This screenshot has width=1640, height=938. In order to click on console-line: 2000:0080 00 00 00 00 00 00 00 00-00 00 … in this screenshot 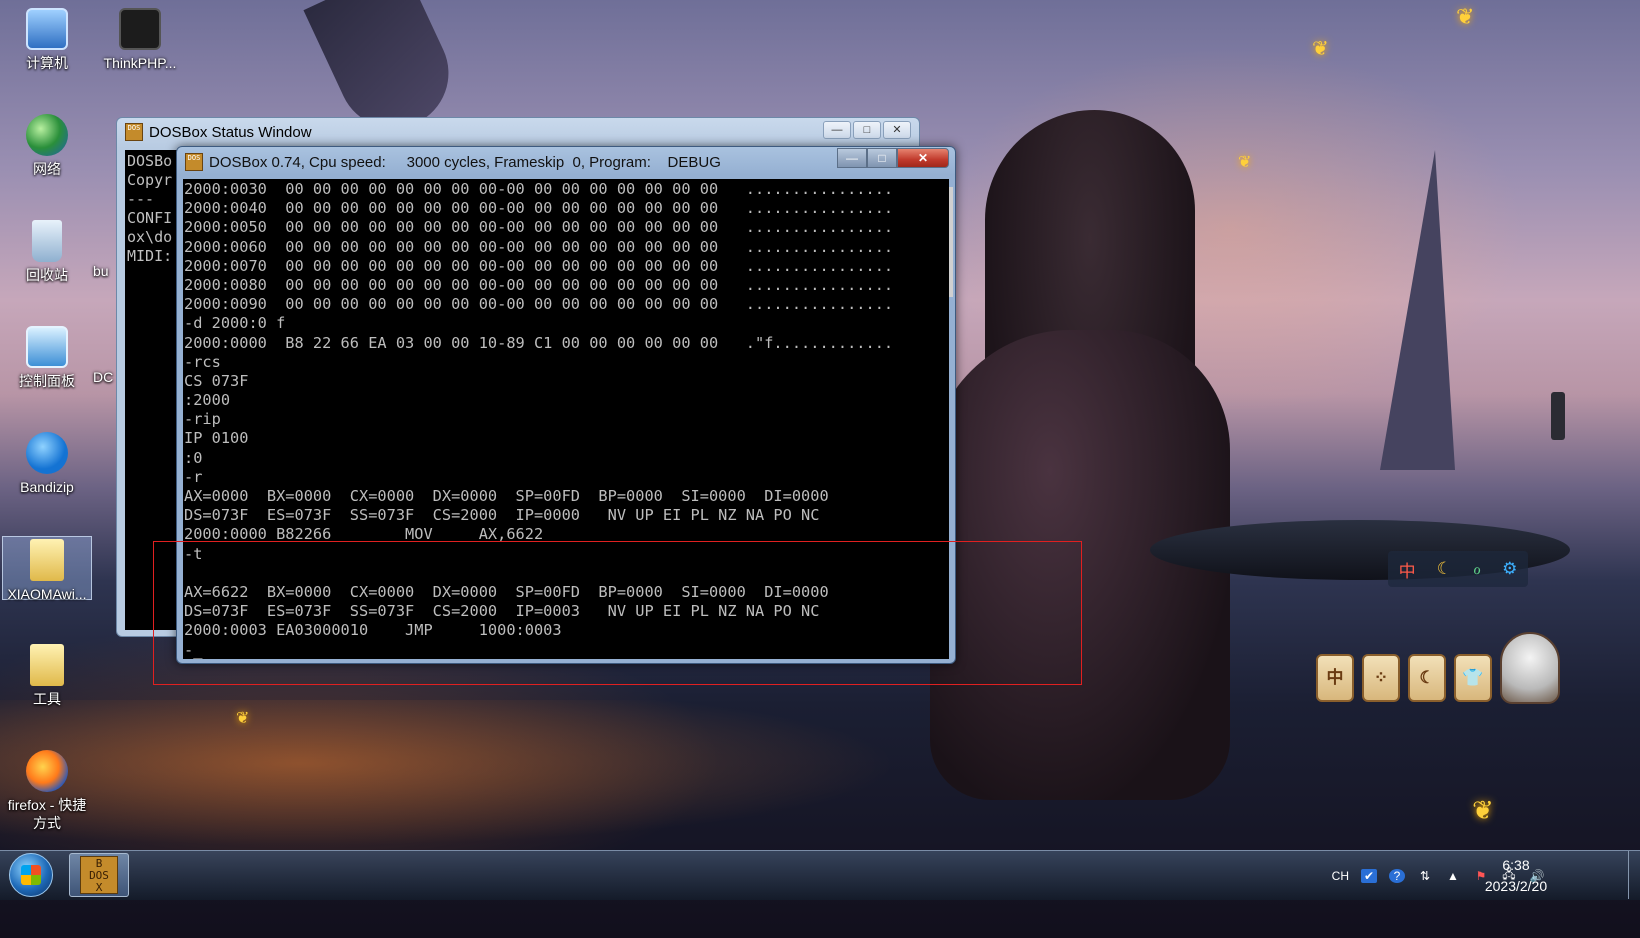, I will do `click(539, 284)`.